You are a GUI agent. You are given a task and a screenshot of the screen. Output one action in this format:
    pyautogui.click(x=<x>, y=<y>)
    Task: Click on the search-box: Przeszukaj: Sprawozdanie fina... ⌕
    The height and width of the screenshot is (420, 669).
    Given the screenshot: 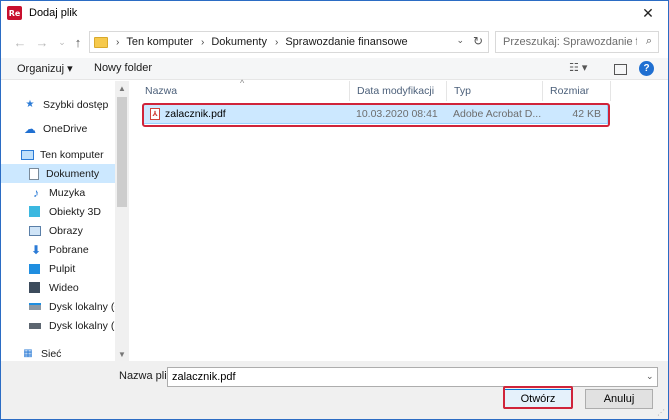 What is the action you would take?
    pyautogui.click(x=577, y=42)
    